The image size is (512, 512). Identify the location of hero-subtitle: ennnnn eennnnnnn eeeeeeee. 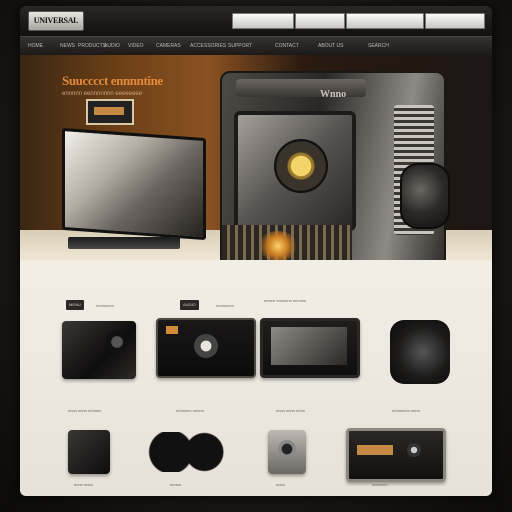
(102, 94).